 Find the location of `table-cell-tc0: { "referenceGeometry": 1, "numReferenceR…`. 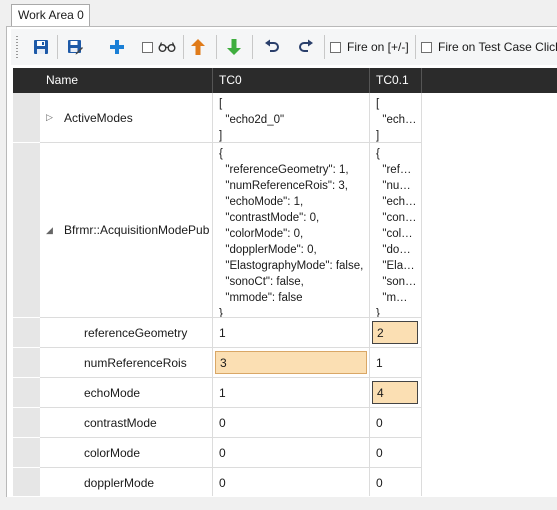

table-cell-tc0: { "referenceGeometry": 1, "numReferenceR… is located at coordinates (291, 230).